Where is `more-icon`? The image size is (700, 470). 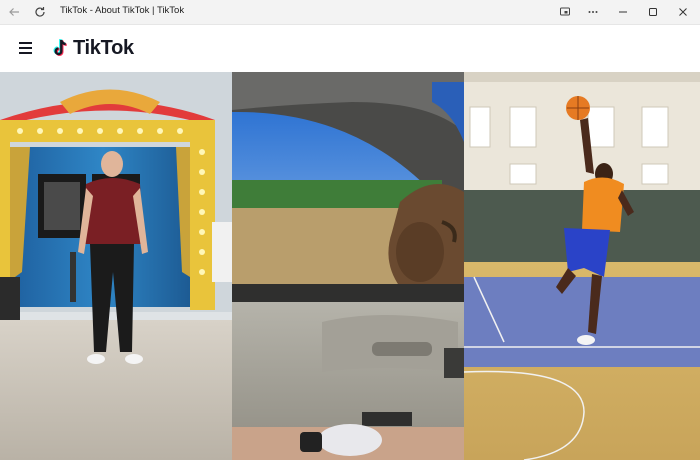 more-icon is located at coordinates (593, 12).